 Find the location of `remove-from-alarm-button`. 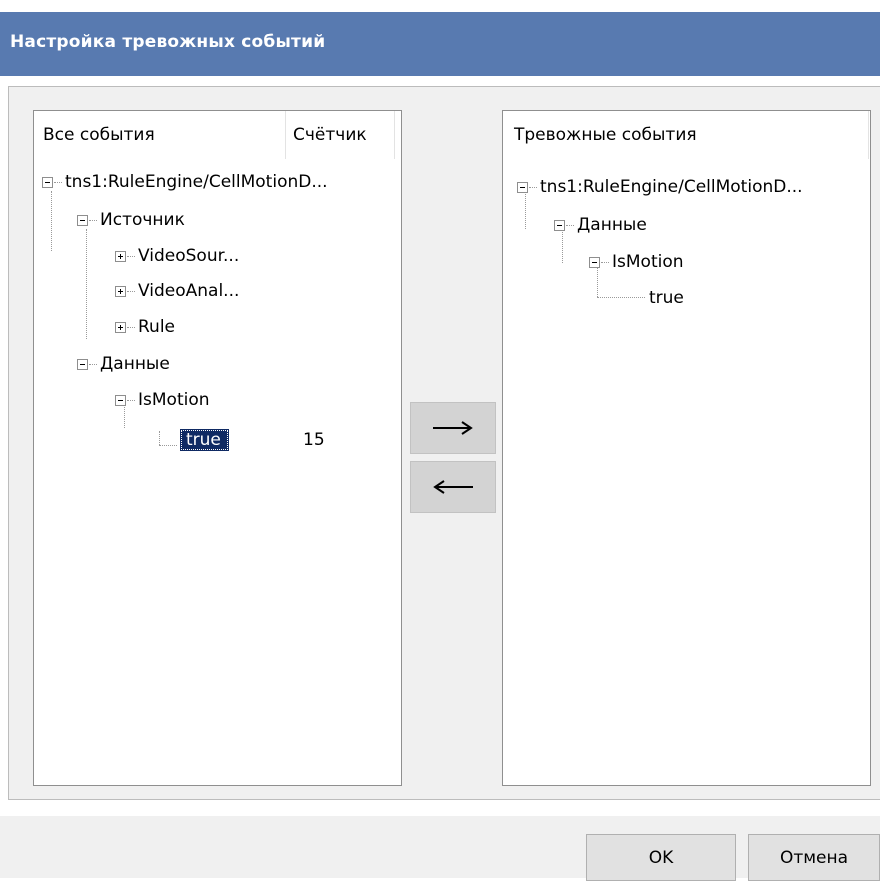

remove-from-alarm-button is located at coordinates (453, 487).